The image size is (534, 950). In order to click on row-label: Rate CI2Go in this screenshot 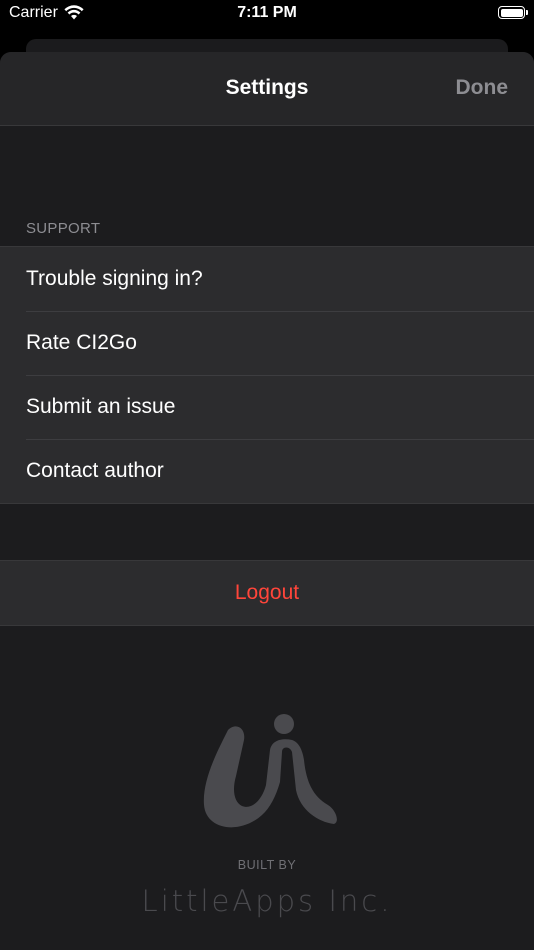, I will do `click(81, 342)`.